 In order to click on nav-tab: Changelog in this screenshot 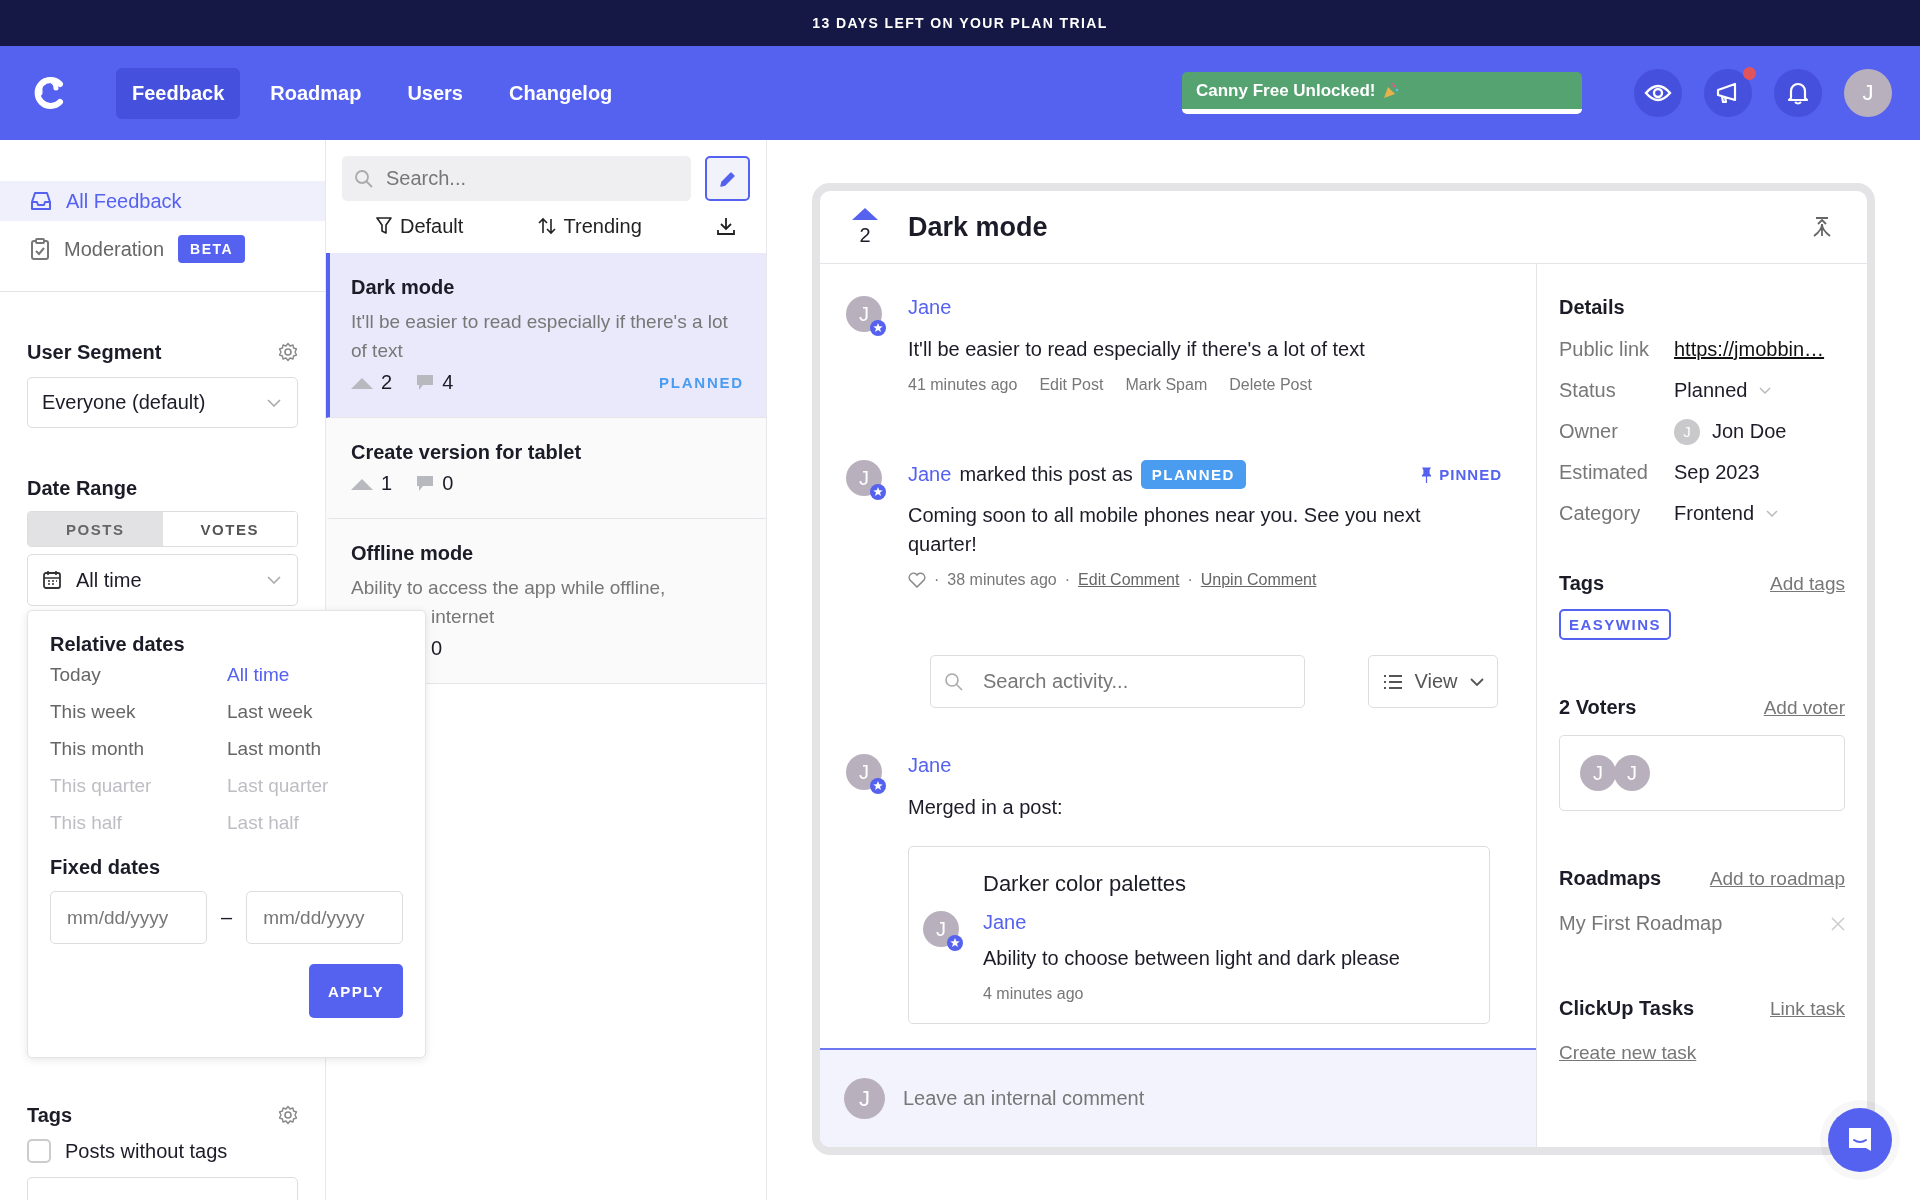, I will do `click(561, 93)`.